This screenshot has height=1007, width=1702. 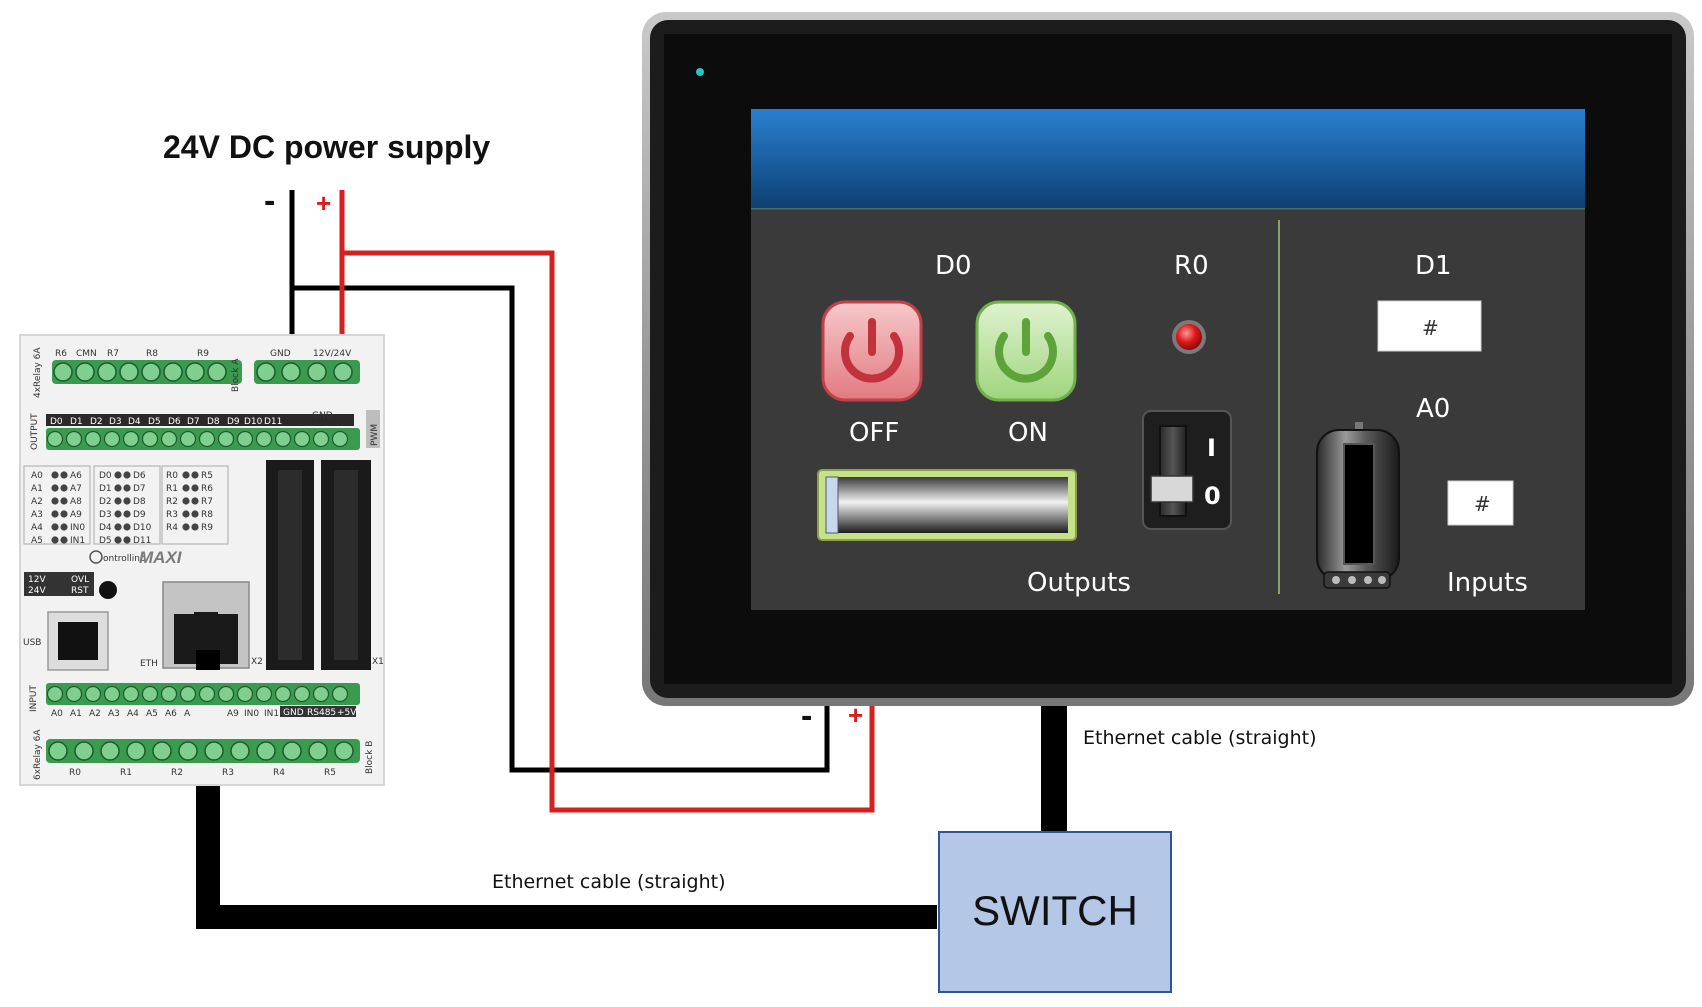 I want to click on led-a7: A7, so click(x=76, y=489).